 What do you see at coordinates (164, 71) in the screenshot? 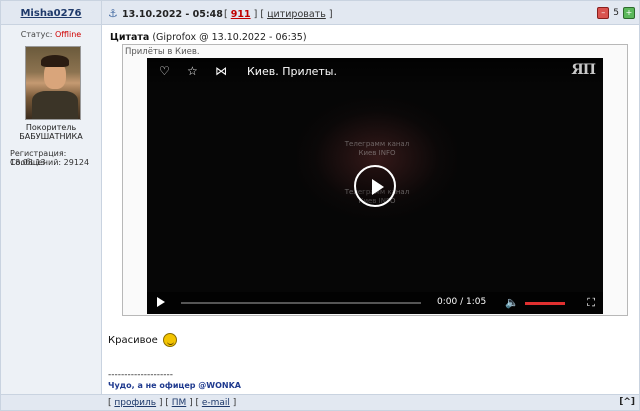
I see `heart-icon: ♡` at bounding box center [164, 71].